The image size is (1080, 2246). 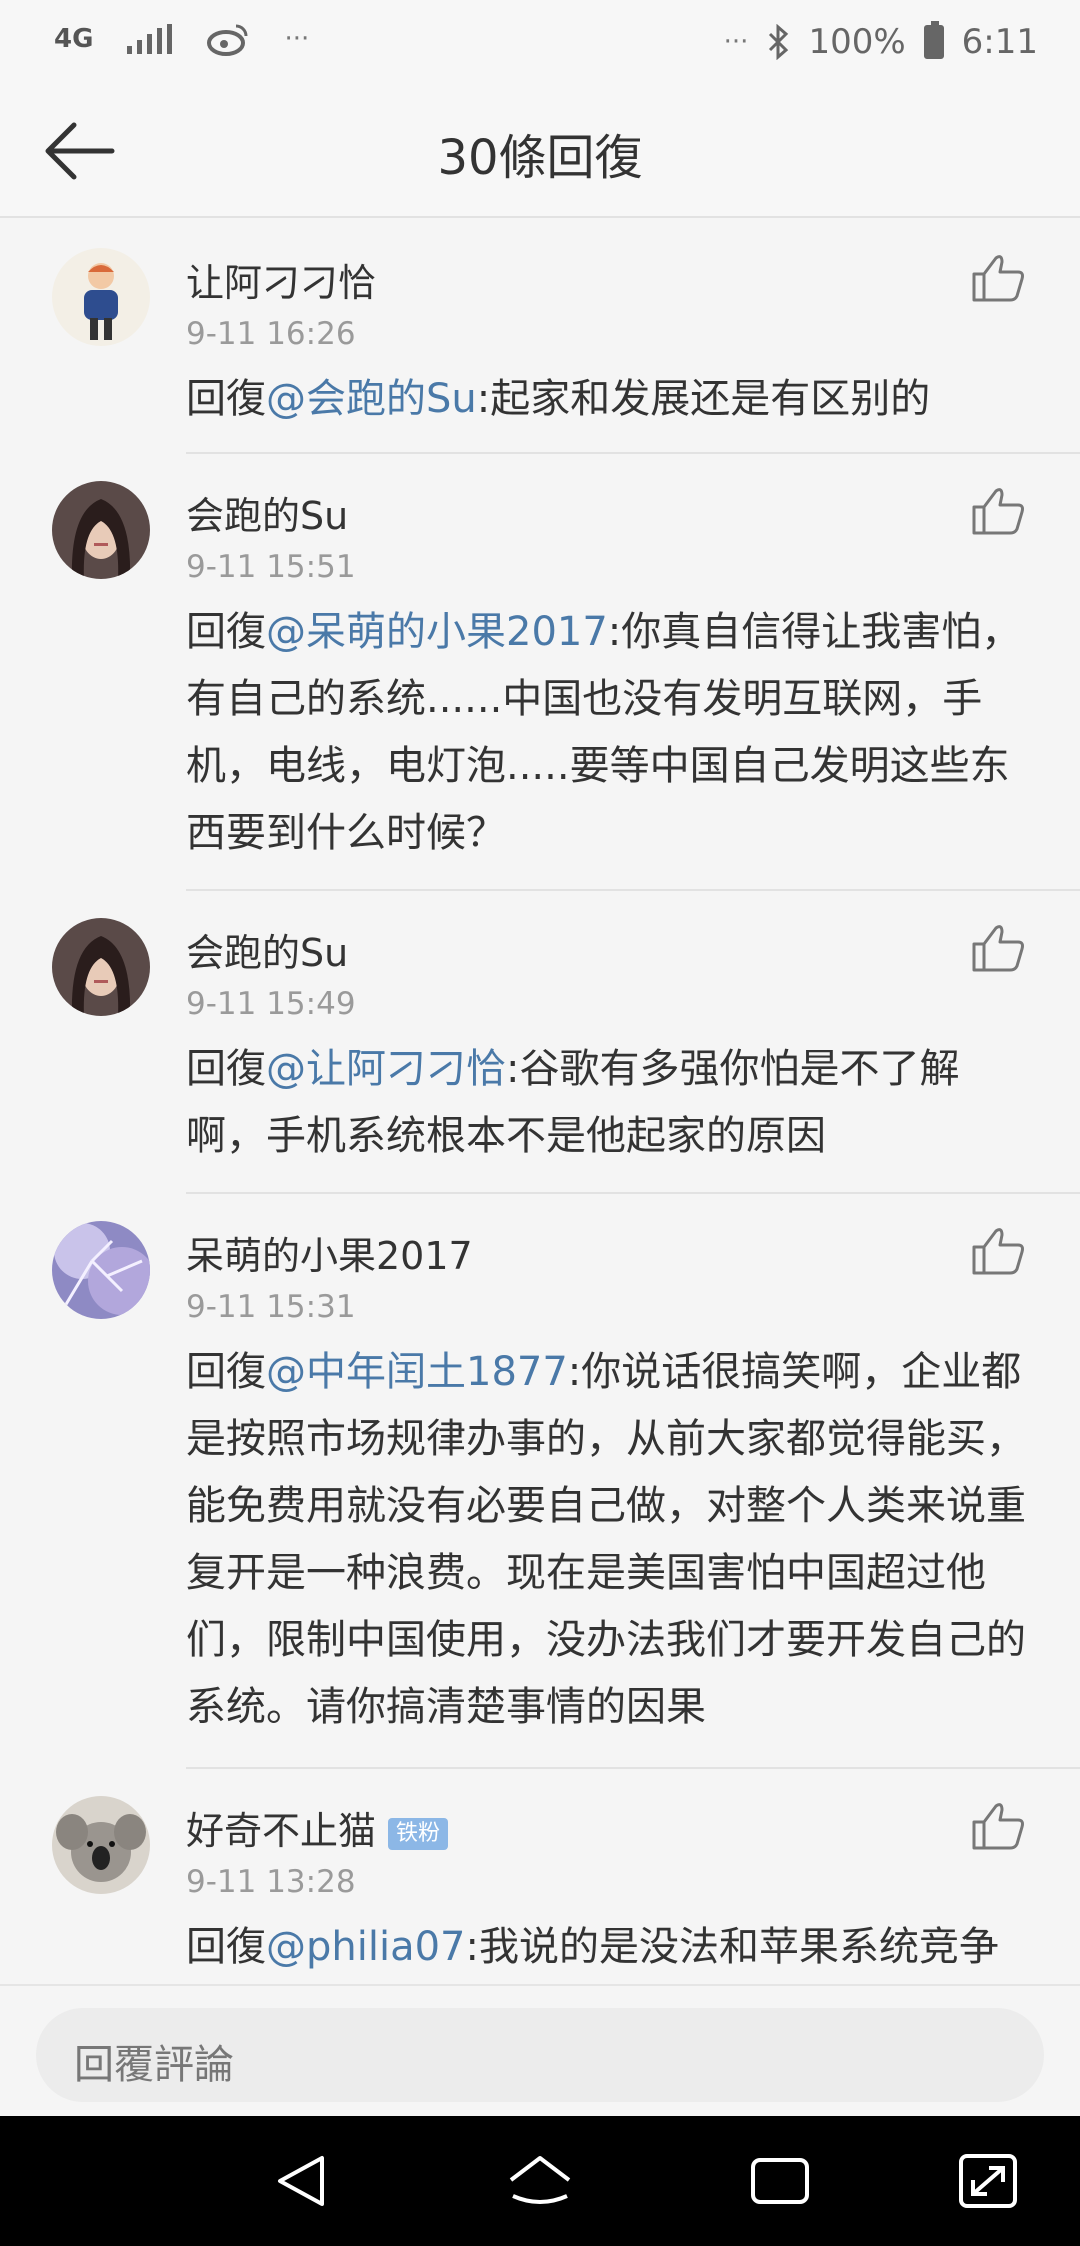 What do you see at coordinates (933, 40) in the screenshot?
I see `battery-icon` at bounding box center [933, 40].